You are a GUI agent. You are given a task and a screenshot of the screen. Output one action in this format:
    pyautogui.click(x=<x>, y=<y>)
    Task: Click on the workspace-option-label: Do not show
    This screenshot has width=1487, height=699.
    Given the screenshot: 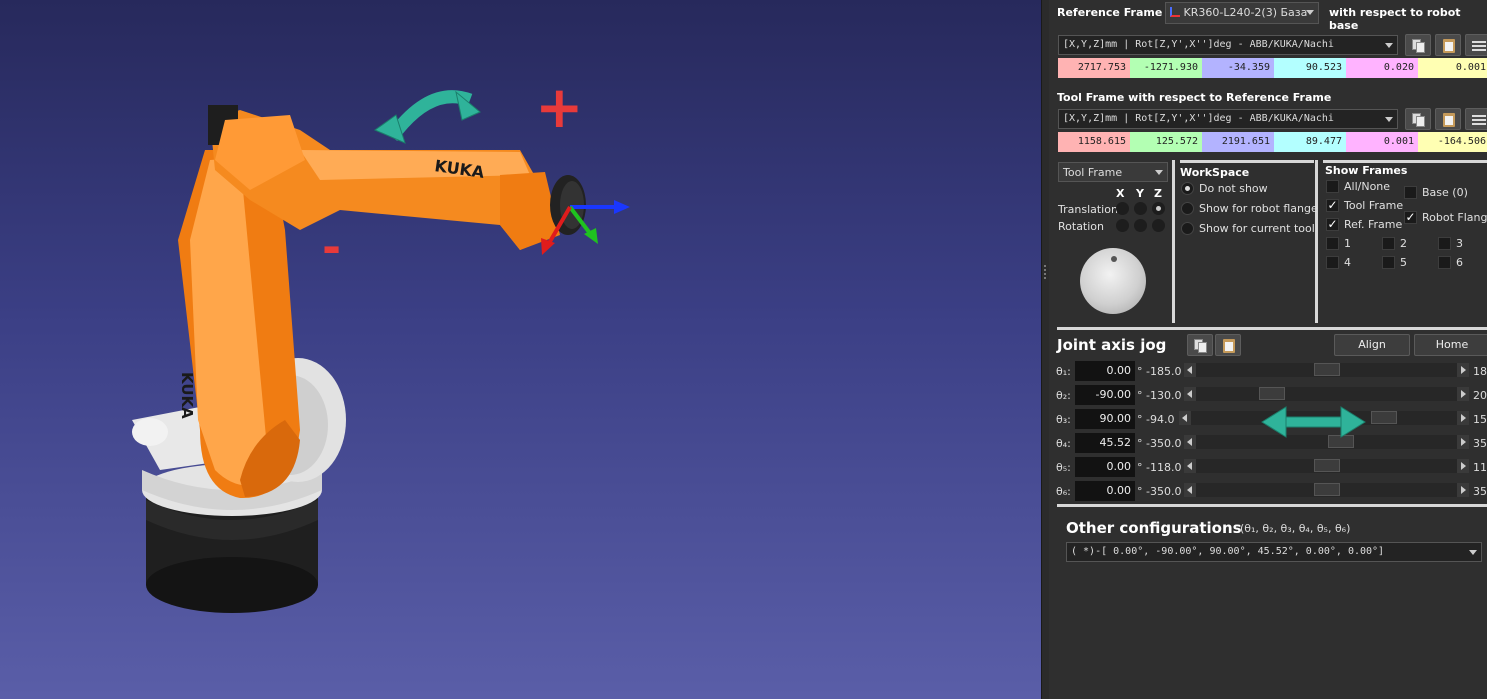 What is the action you would take?
    pyautogui.click(x=1233, y=188)
    